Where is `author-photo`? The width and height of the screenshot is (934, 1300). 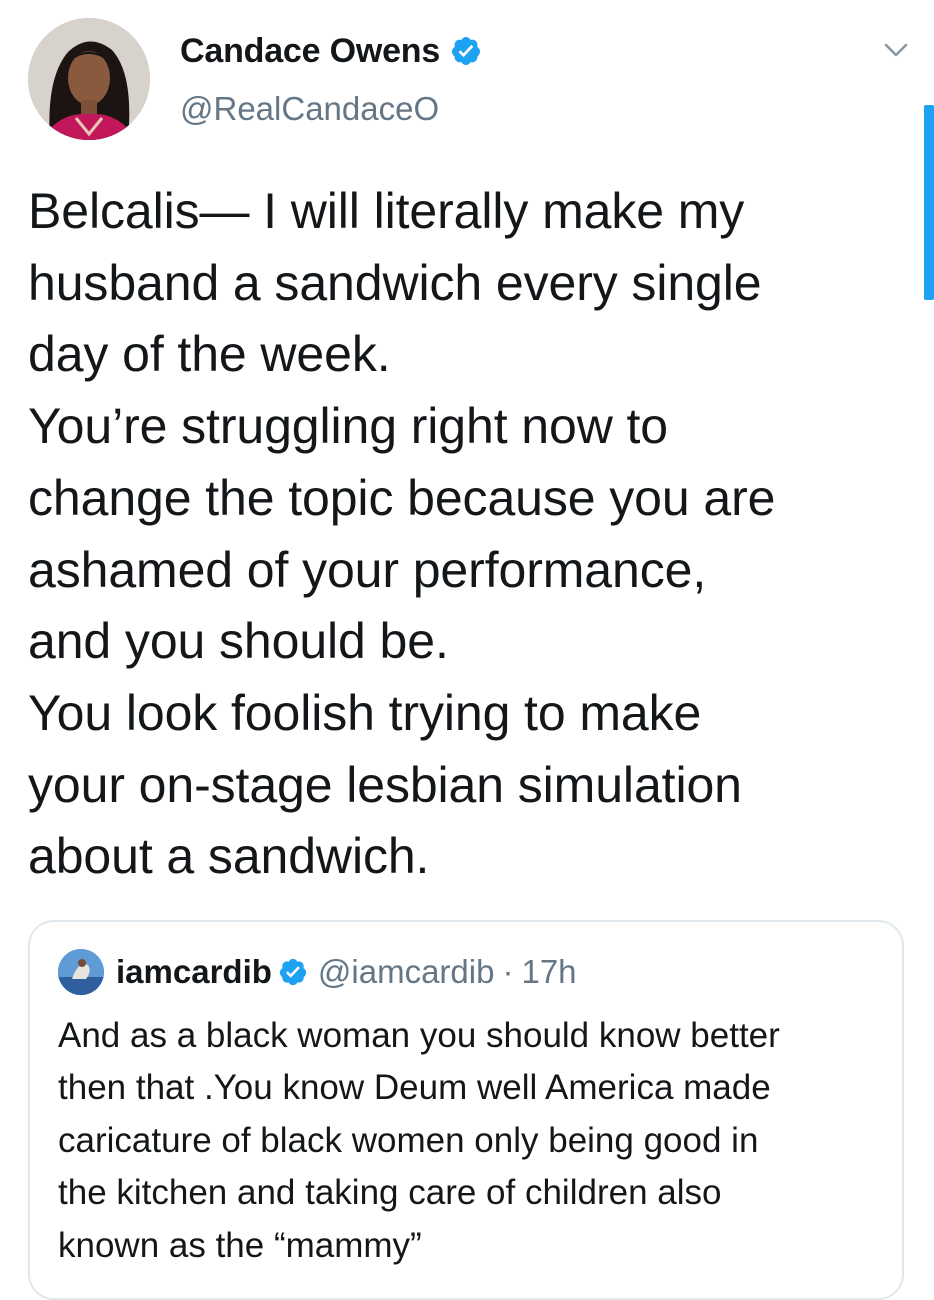
author-photo is located at coordinates (89, 79).